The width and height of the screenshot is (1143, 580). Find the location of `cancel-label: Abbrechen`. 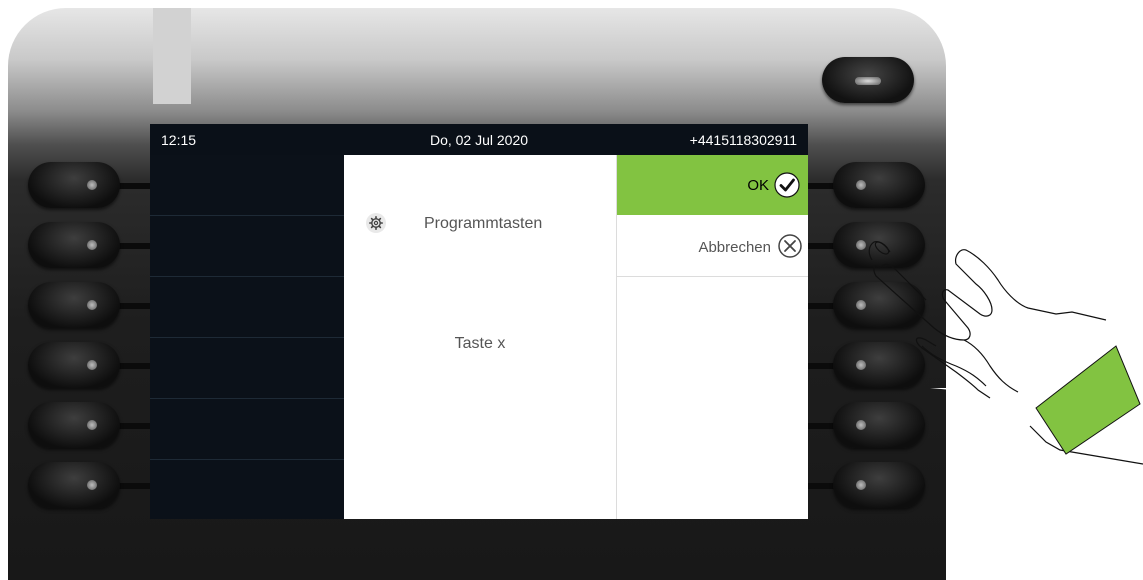

cancel-label: Abbrechen is located at coordinates (734, 247).